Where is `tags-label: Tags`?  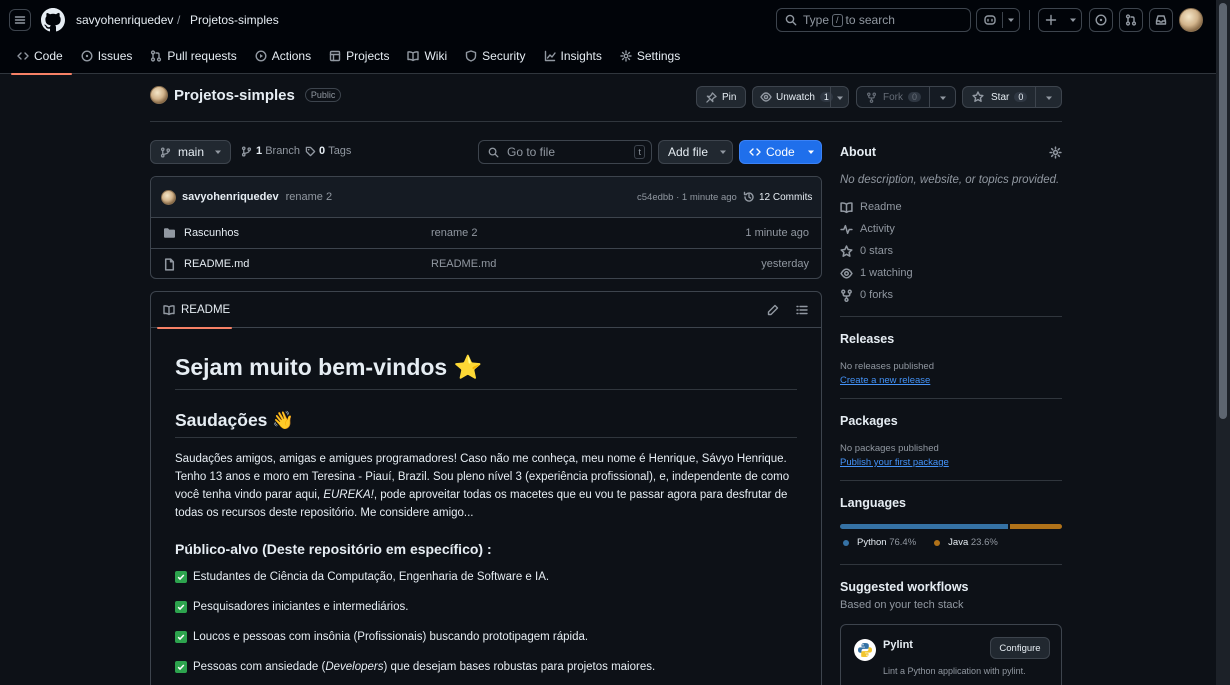
tags-label: Tags is located at coordinates (340, 151).